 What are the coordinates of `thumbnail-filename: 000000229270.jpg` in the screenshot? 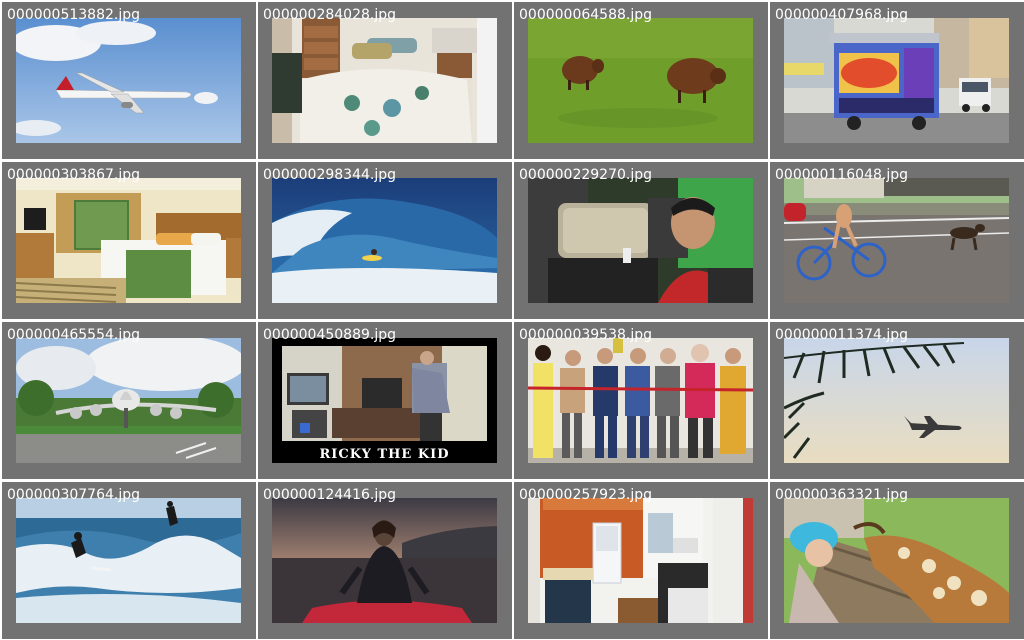 It's located at (585, 175).